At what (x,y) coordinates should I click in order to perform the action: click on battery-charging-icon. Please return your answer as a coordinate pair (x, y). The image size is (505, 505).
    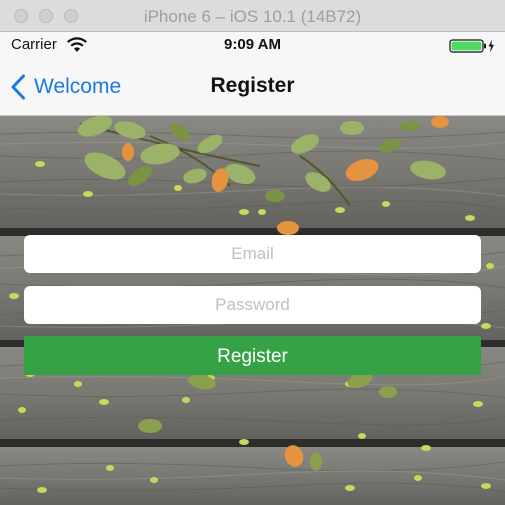
    Looking at the image, I should click on (471, 46).